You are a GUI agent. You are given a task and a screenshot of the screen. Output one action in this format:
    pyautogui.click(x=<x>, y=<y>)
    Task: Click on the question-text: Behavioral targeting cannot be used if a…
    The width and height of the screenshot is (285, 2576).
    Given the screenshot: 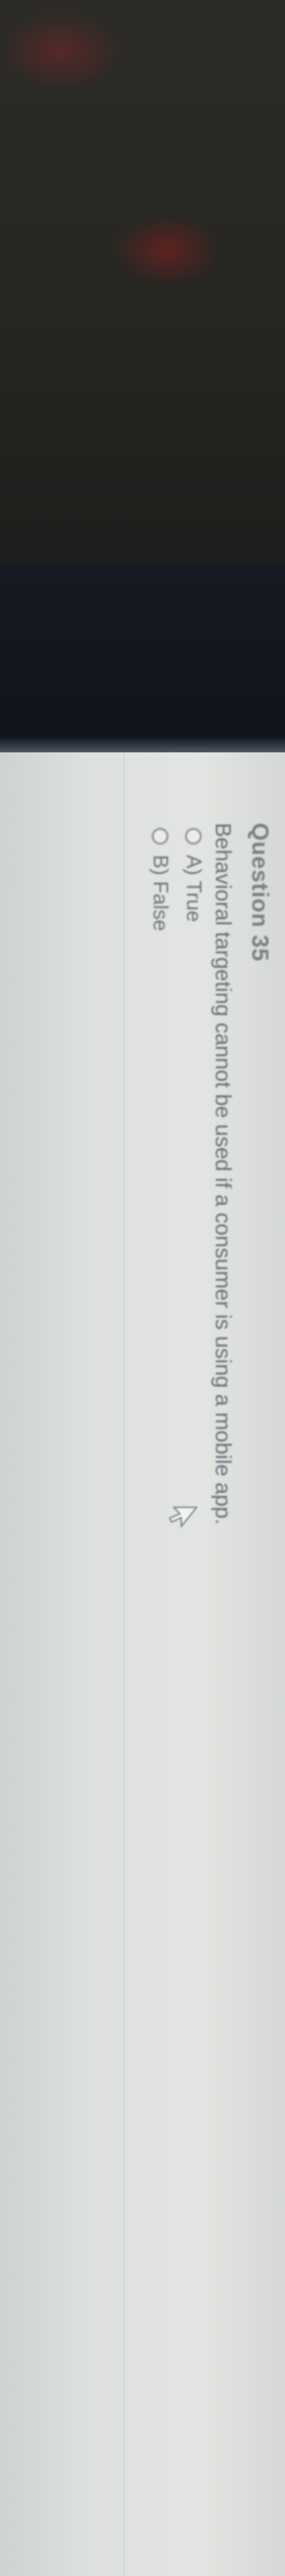 What is the action you would take?
    pyautogui.click(x=223, y=1174)
    